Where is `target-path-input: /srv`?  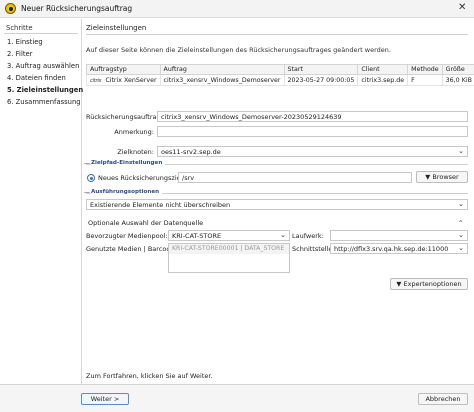
target-path-input: /srv is located at coordinates (295, 177).